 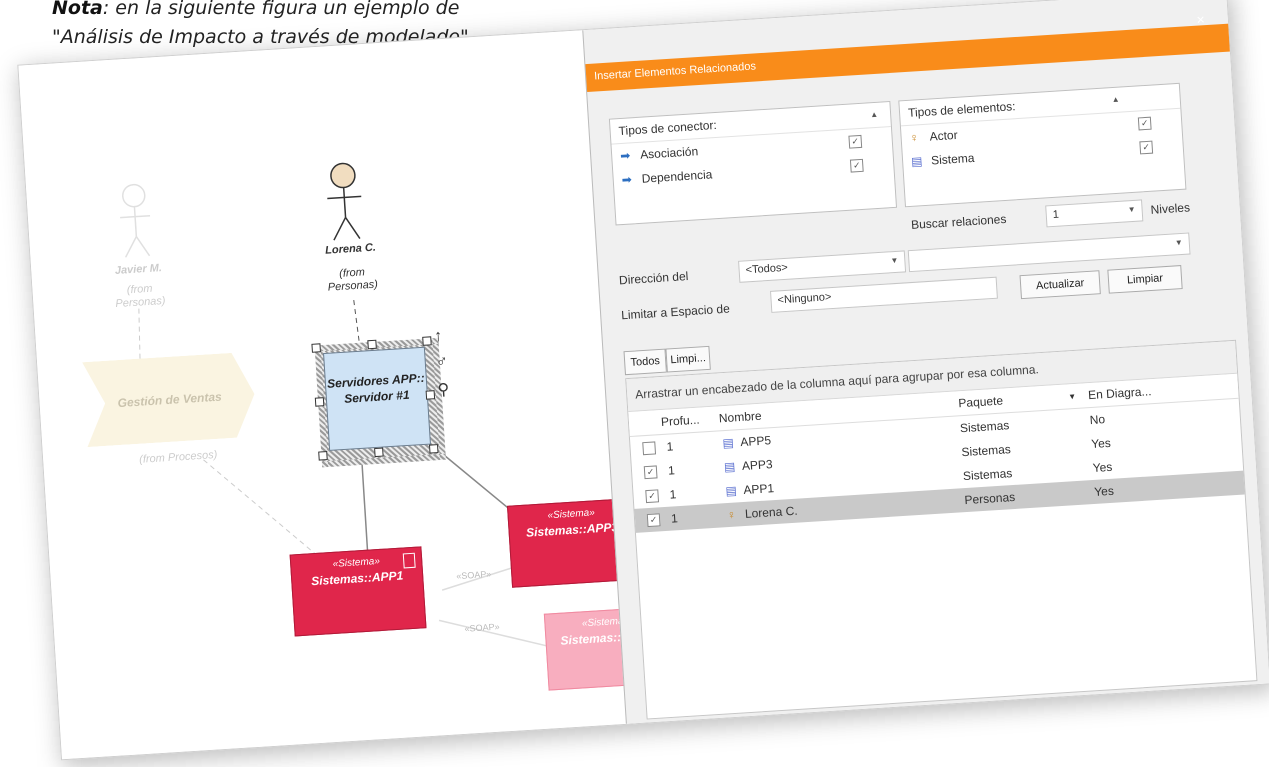 What do you see at coordinates (804, 299) in the screenshot?
I see `limitar-value: <Ninguno>` at bounding box center [804, 299].